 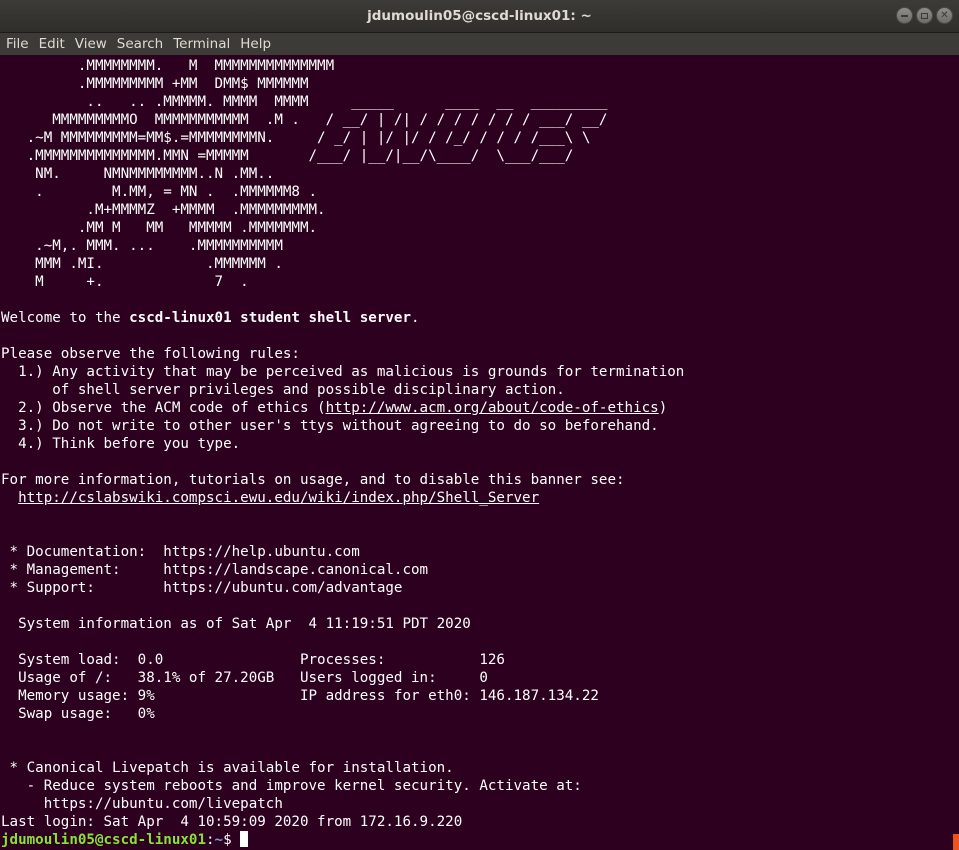 What do you see at coordinates (415, 318) in the screenshot?
I see `welcome-suffix: .` at bounding box center [415, 318].